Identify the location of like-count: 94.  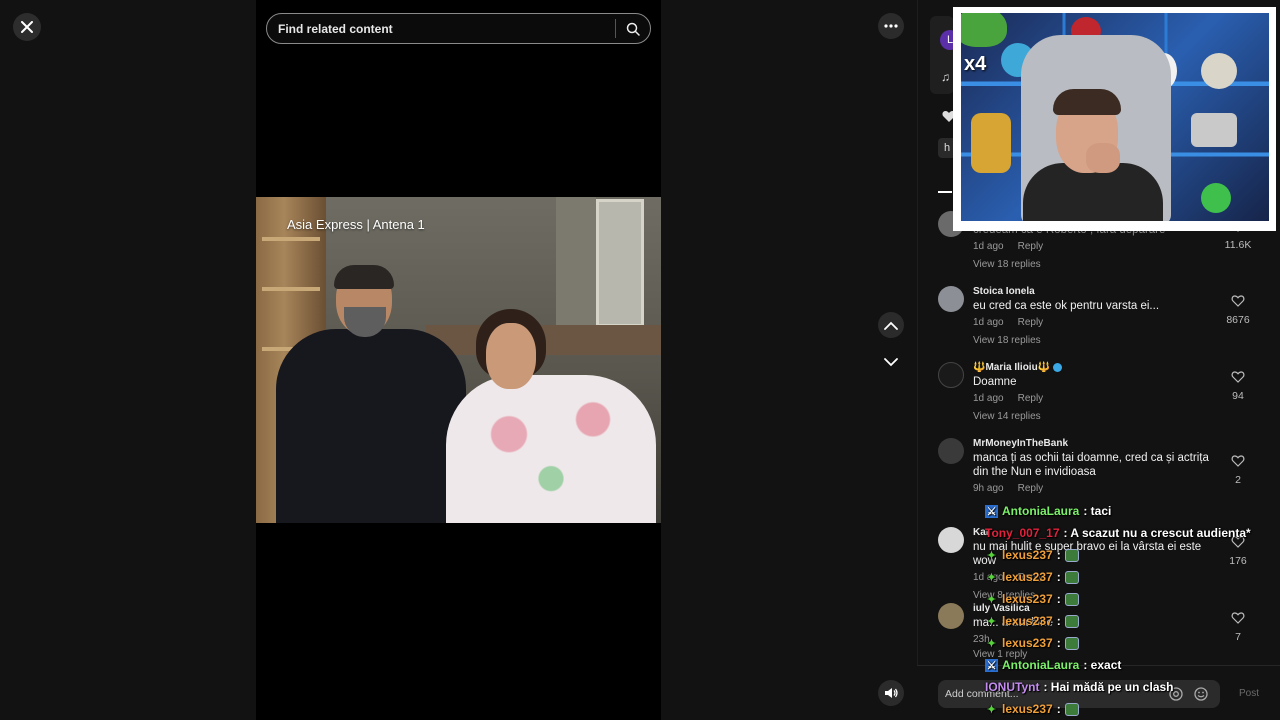
(1238, 396).